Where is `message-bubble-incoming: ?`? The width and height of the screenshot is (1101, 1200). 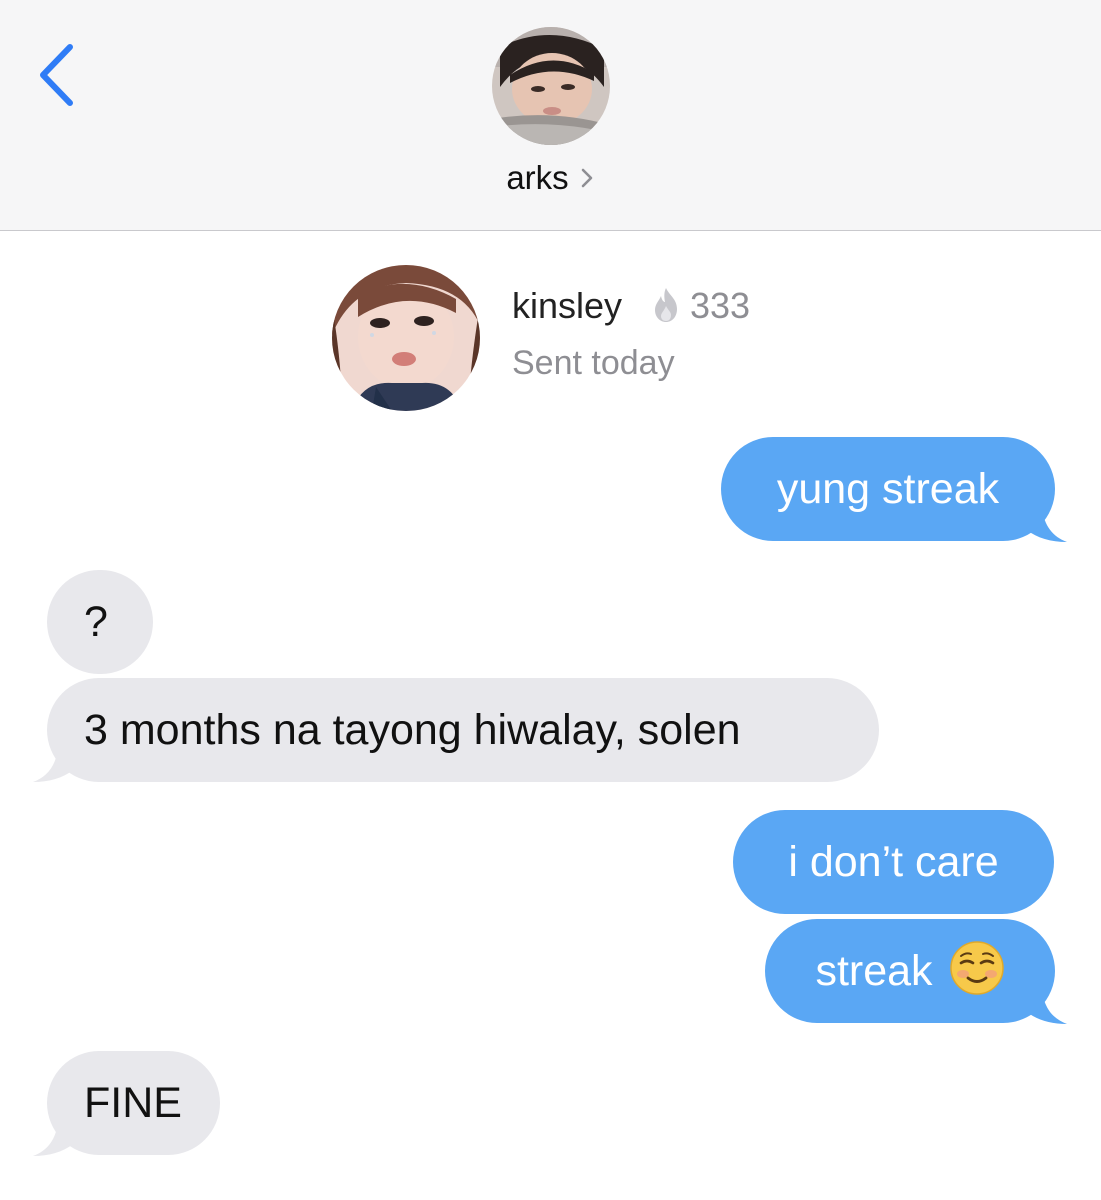 message-bubble-incoming: ? is located at coordinates (100, 622).